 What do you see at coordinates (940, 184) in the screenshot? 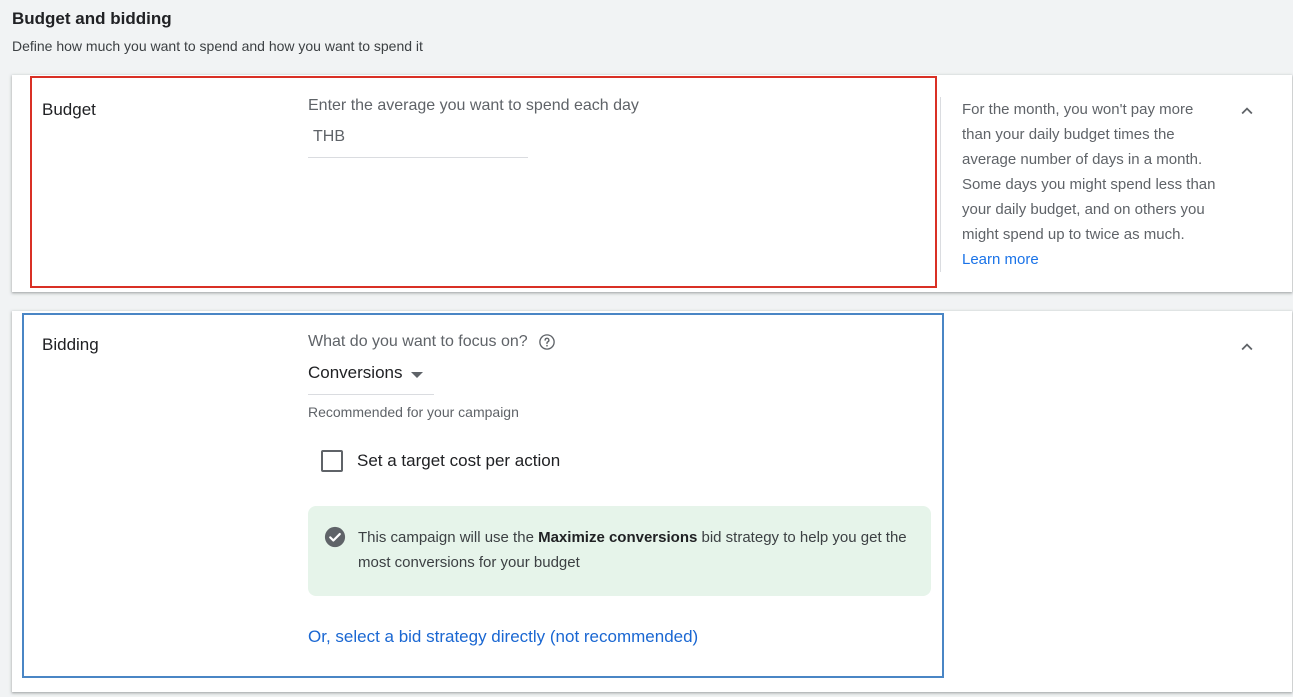
I see `side-divider` at bounding box center [940, 184].